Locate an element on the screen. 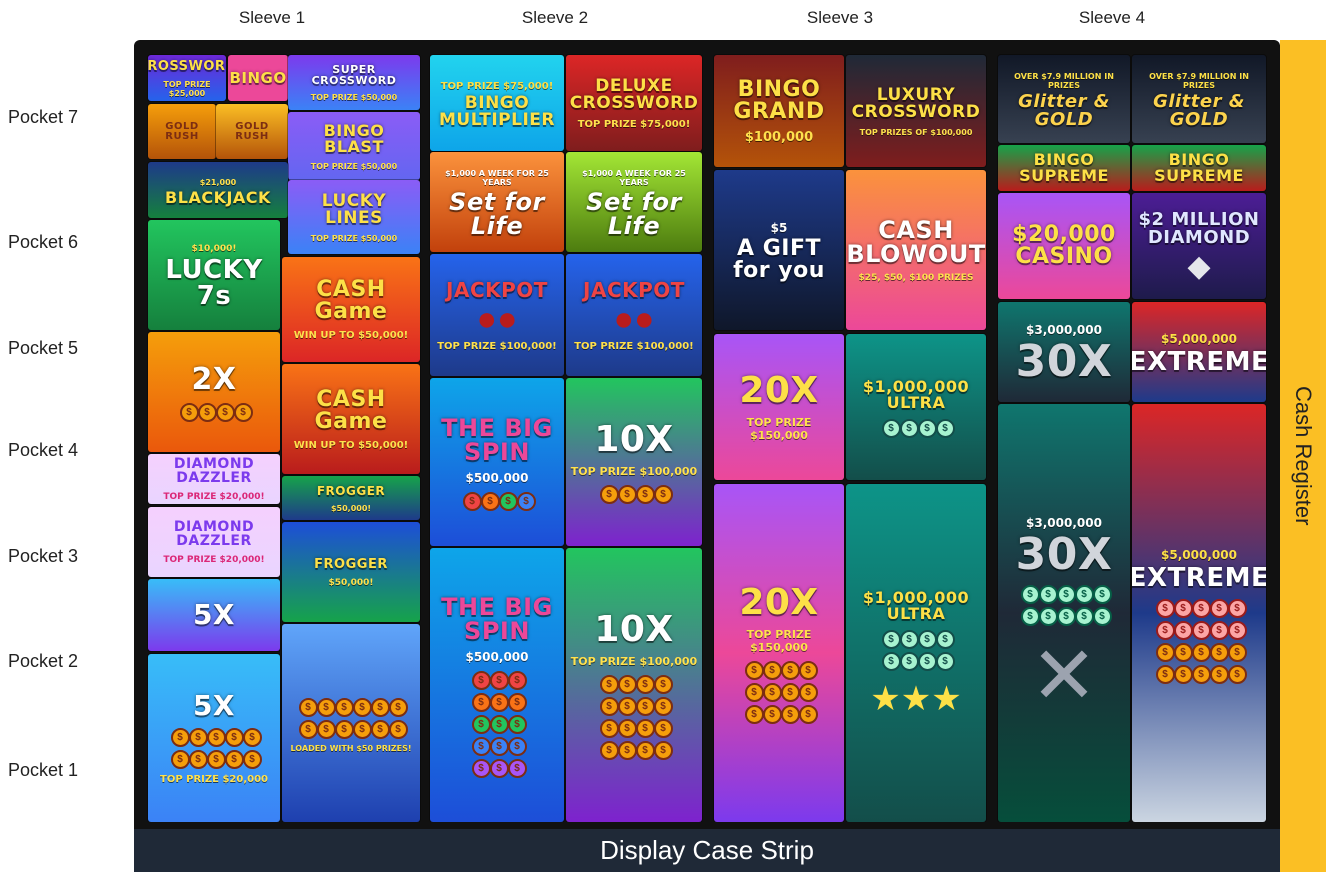 The image size is (1326, 872). ticket-title: BINGO MULTIPLIER is located at coordinates (497, 111).